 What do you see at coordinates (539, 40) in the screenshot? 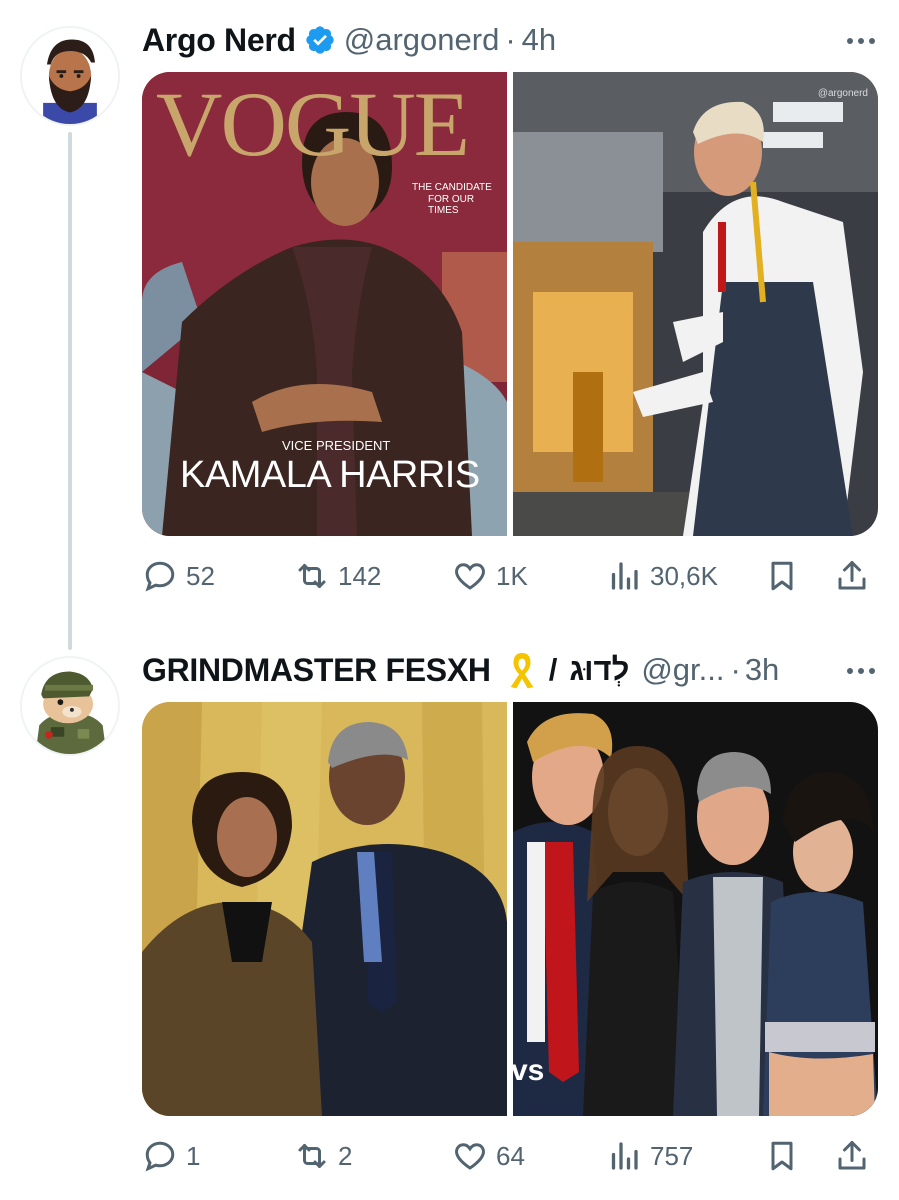
I see `timestamp: 4h` at bounding box center [539, 40].